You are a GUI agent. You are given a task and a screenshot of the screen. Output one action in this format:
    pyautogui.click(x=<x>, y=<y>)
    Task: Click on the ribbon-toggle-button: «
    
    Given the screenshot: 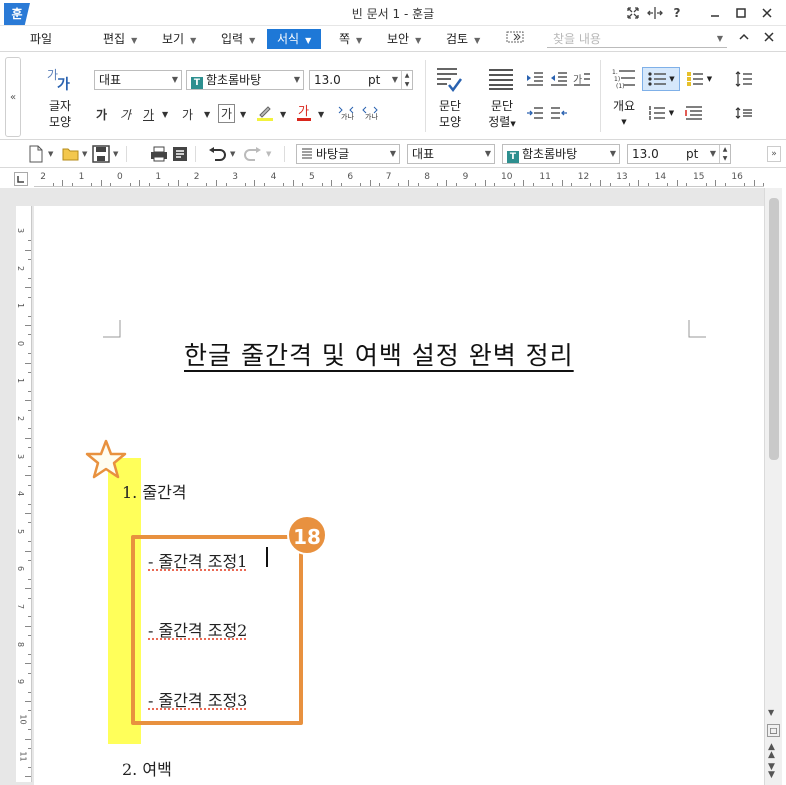 What is the action you would take?
    pyautogui.click(x=13, y=97)
    